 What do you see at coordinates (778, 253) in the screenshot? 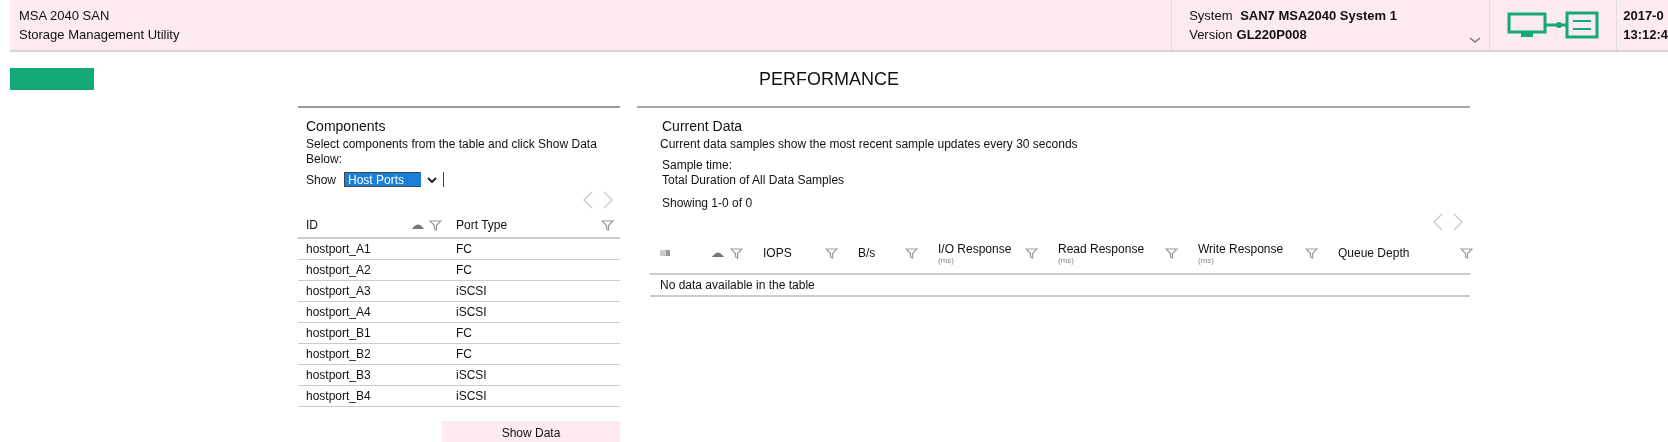
I see `column-header: IOPS` at bounding box center [778, 253].